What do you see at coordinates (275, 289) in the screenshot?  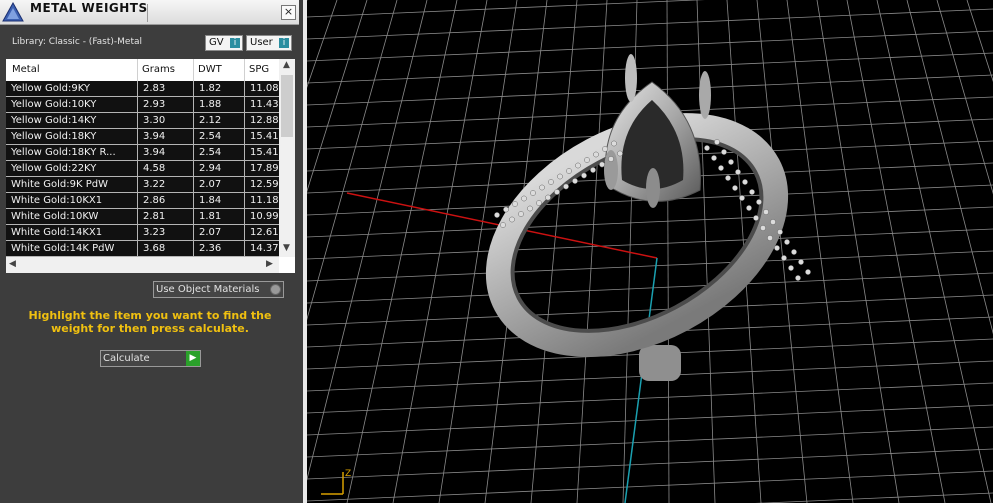 I see `radio-icon` at bounding box center [275, 289].